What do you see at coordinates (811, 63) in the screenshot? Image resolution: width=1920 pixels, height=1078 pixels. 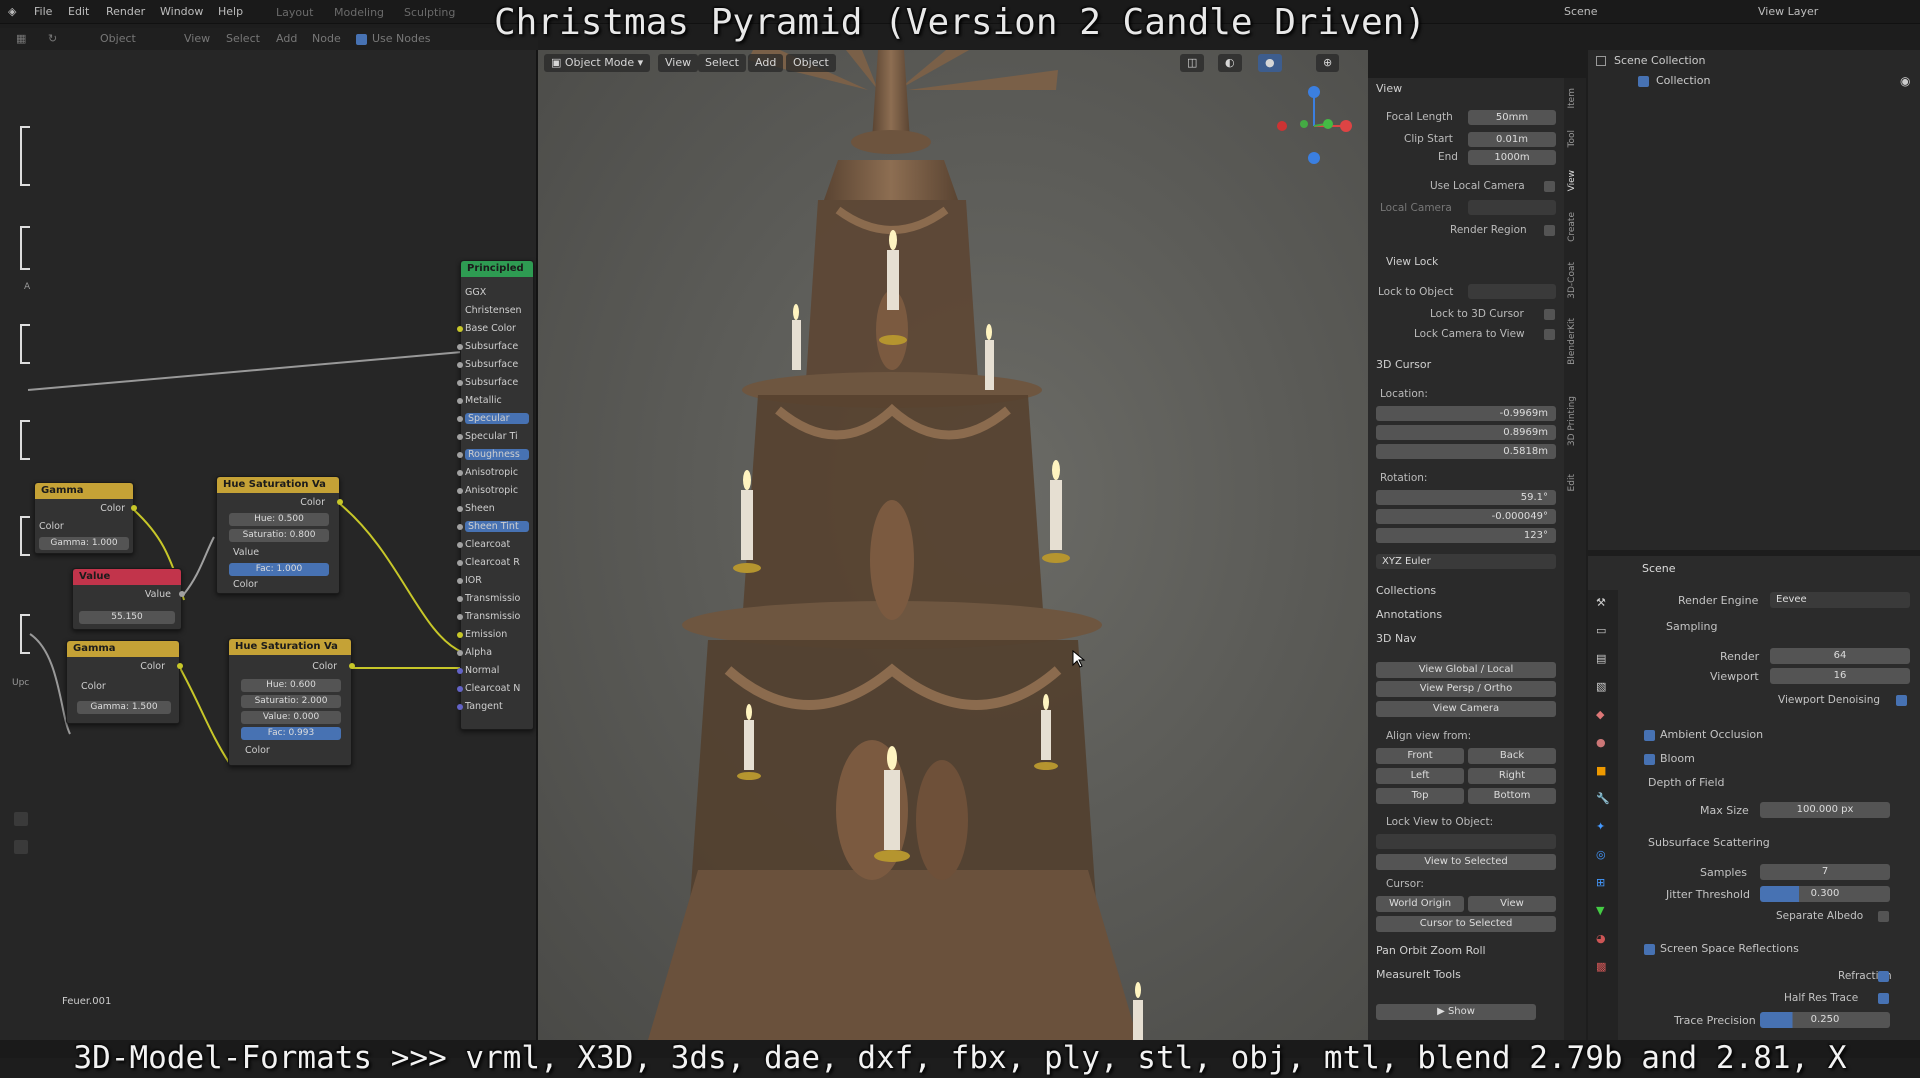 I see `vp-menu-object: Object` at bounding box center [811, 63].